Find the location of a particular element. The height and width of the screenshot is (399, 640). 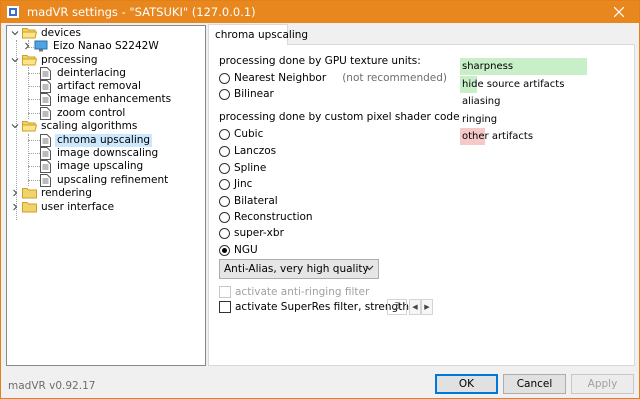

tree-label: image downscaling is located at coordinates (108, 152).